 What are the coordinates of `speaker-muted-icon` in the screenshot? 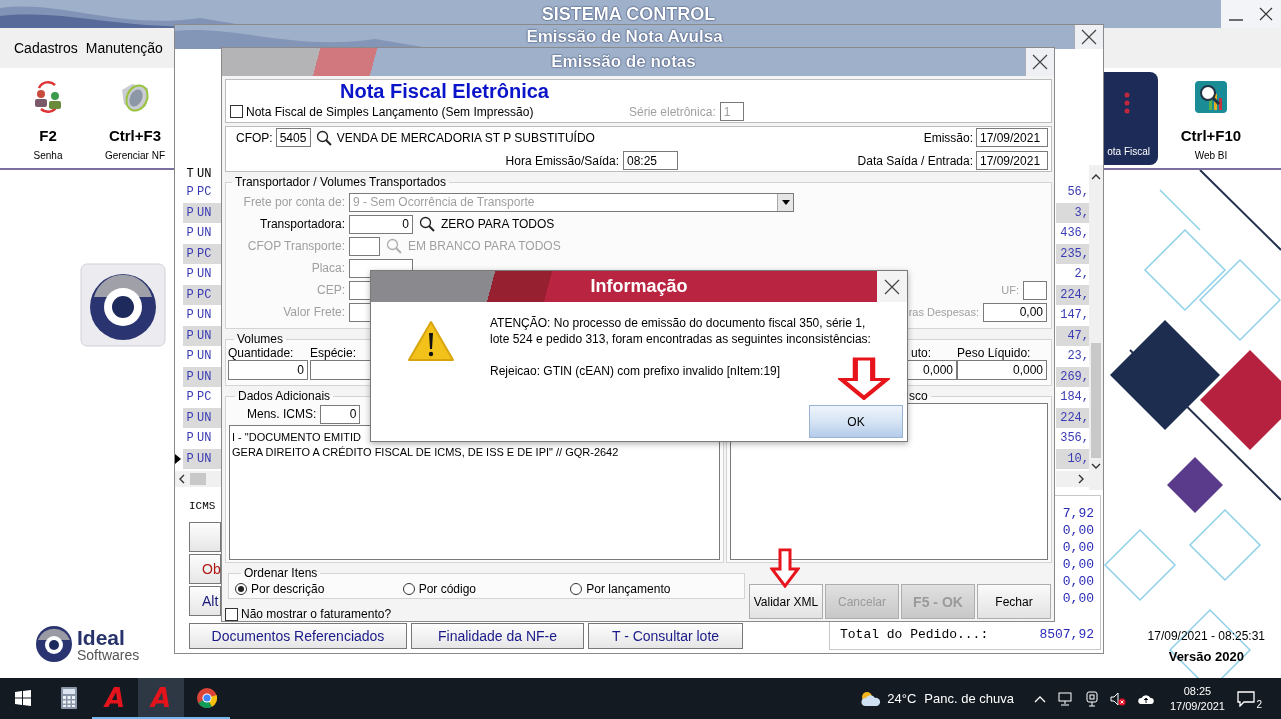 It's located at (1117, 698).